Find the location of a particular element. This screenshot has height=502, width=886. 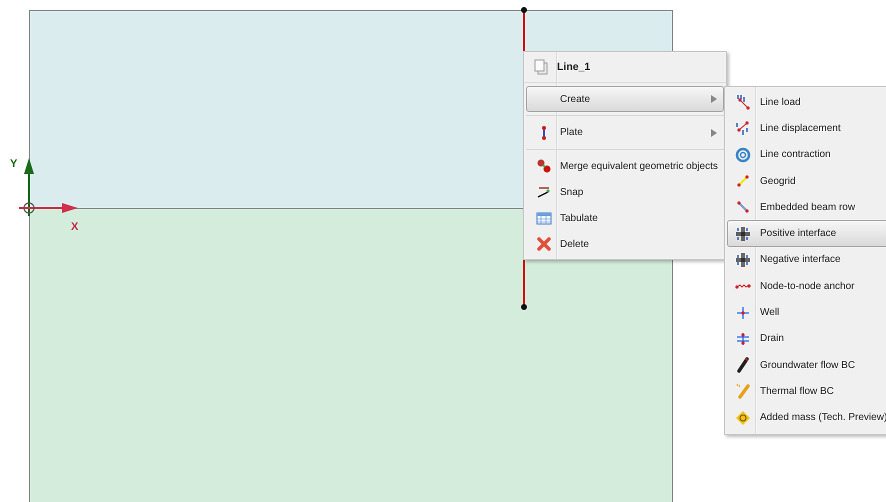

beam-row-icon is located at coordinates (743, 207).